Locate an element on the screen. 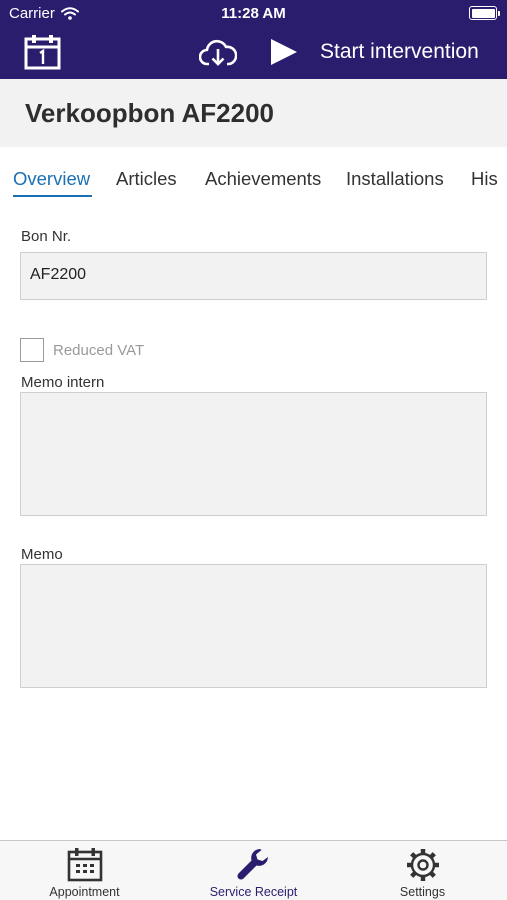 This screenshot has width=507, height=900. tabbar-label-settings: Settings is located at coordinates (422, 892).